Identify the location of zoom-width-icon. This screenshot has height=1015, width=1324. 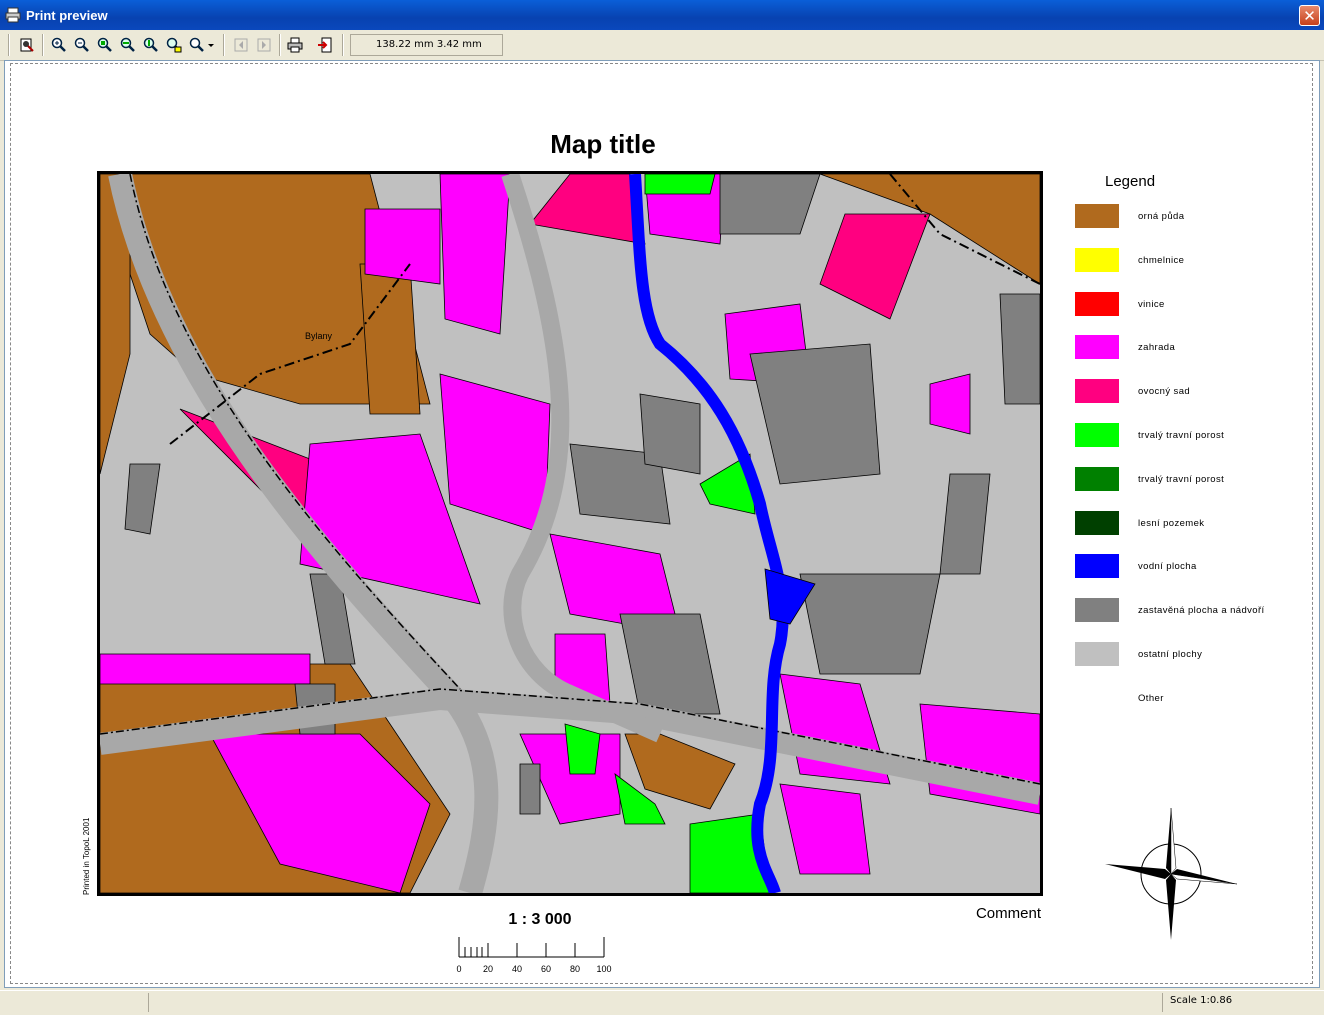
(127, 44).